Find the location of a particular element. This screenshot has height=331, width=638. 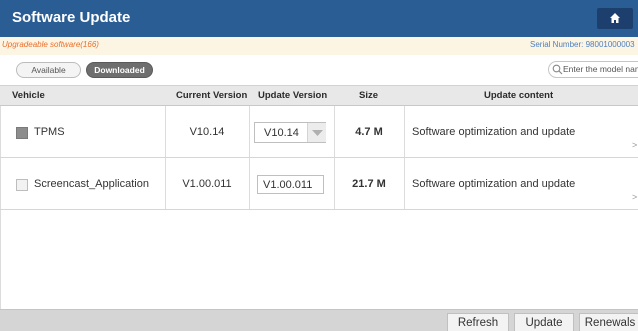

column-update-version: Update Version is located at coordinates (293, 95).